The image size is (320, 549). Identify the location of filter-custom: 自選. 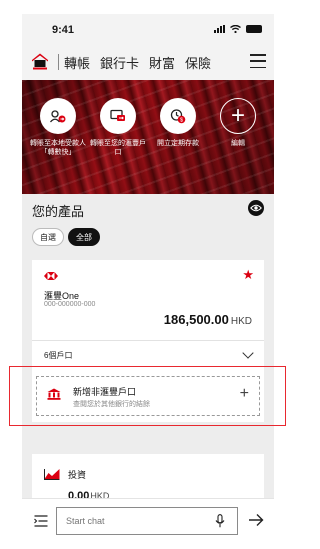
(48, 237).